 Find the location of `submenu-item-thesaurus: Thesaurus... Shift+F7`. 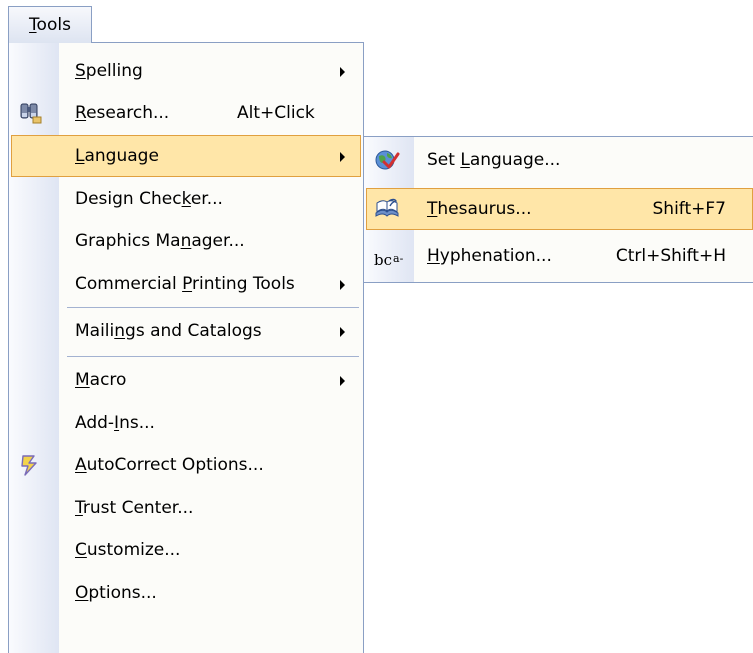

submenu-item-thesaurus: Thesaurus... Shift+F7 is located at coordinates (559, 209).